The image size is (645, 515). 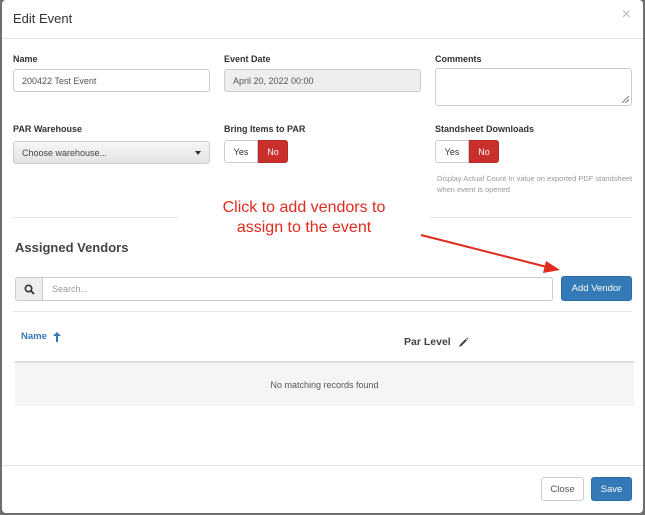 I want to click on annotation-arrow-icon, so click(x=490, y=253).